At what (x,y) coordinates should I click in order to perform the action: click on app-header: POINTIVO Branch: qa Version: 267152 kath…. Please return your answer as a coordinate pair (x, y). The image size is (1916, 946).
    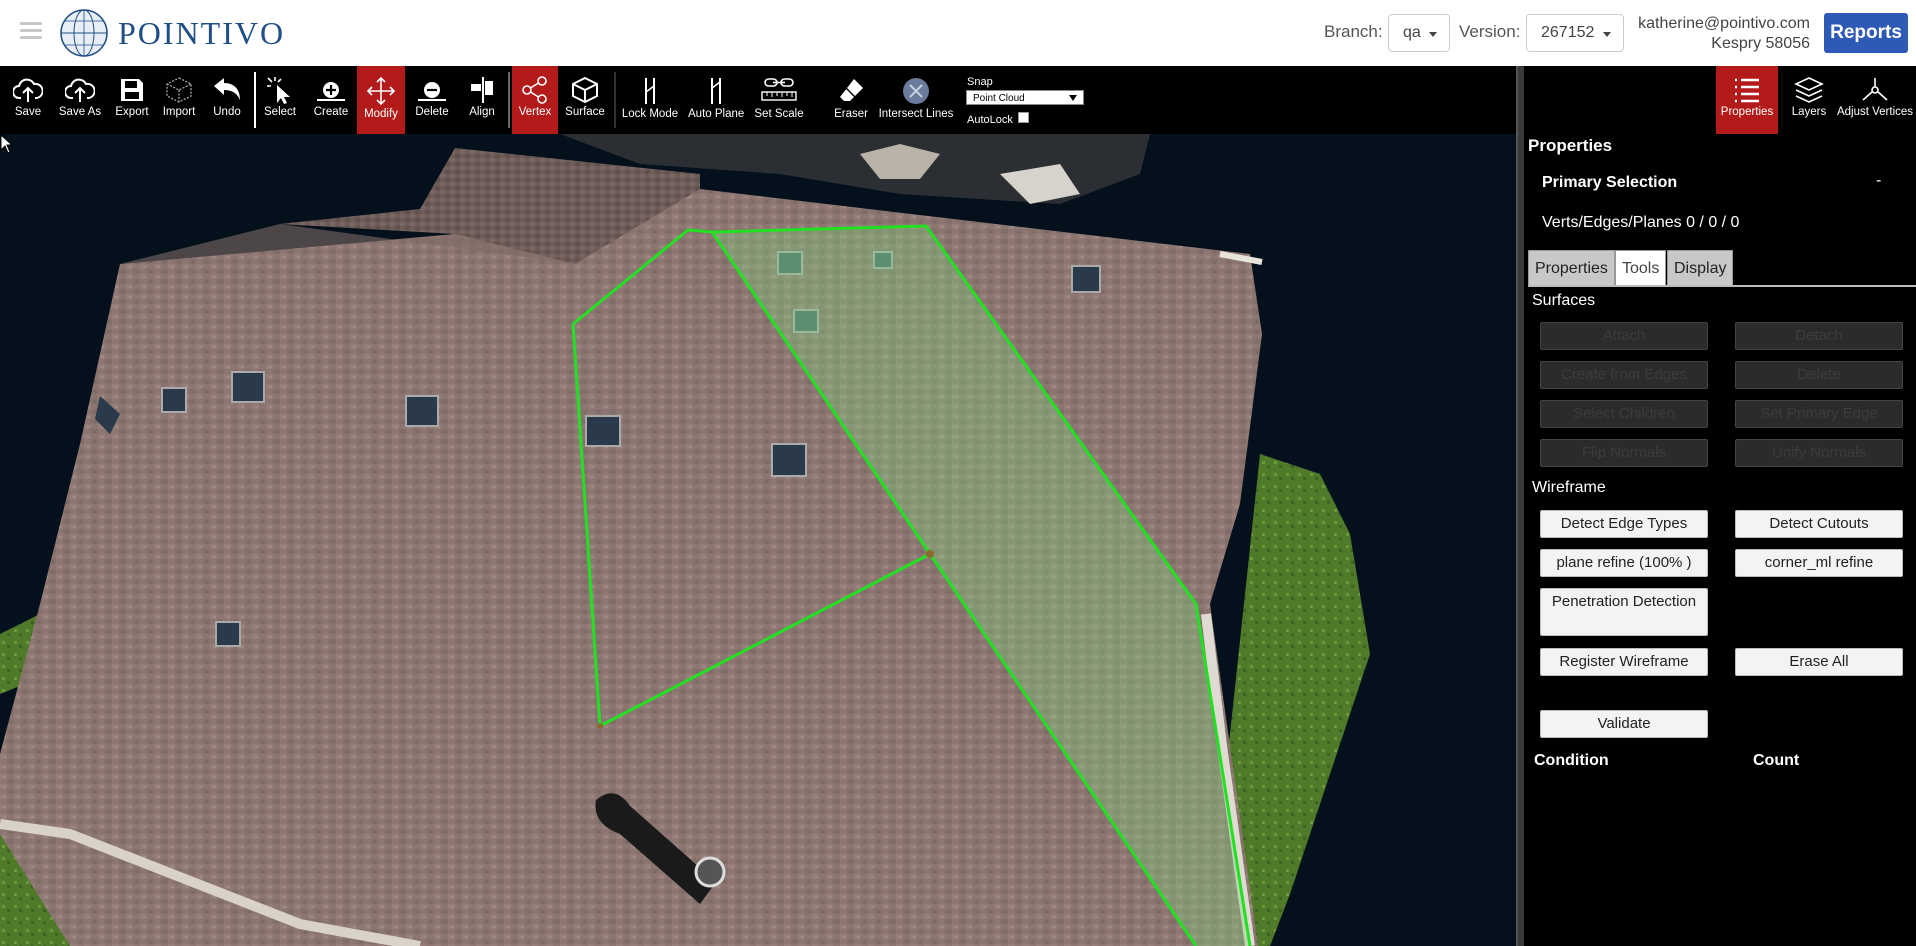
    Looking at the image, I should click on (958, 33).